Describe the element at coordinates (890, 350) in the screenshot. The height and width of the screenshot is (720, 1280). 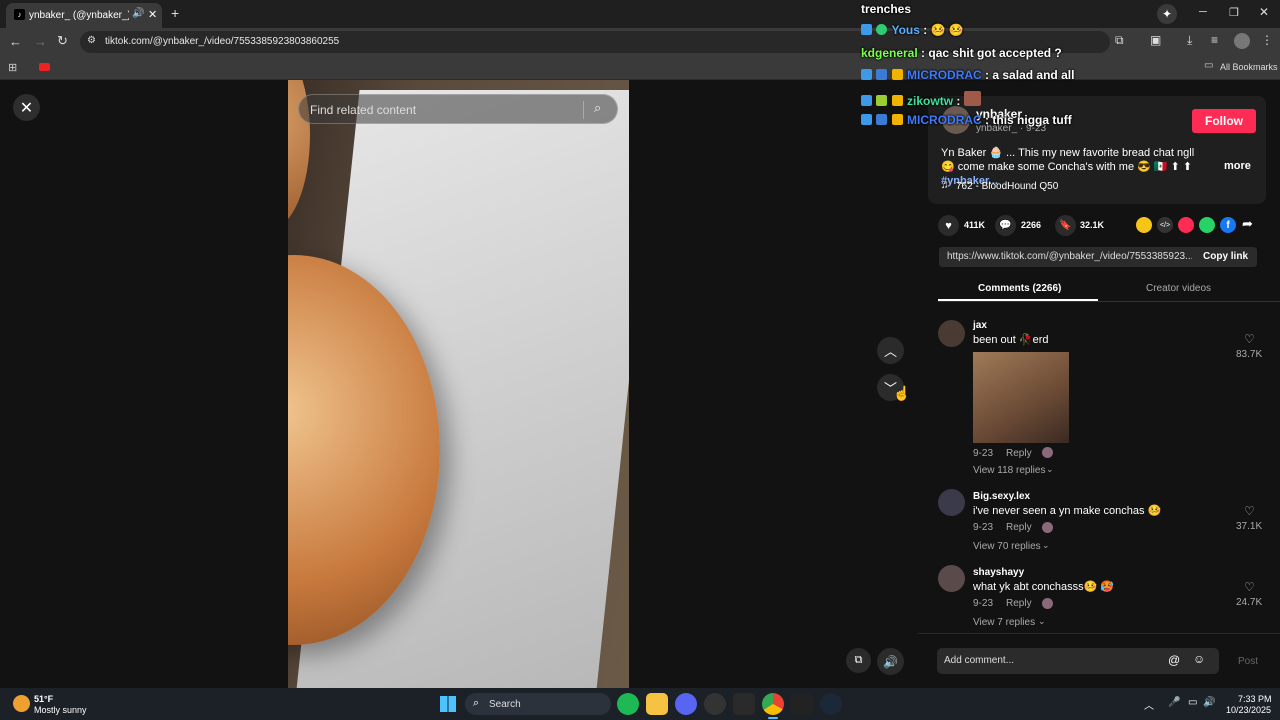
I see `previous-video-icon: ︿` at that location.